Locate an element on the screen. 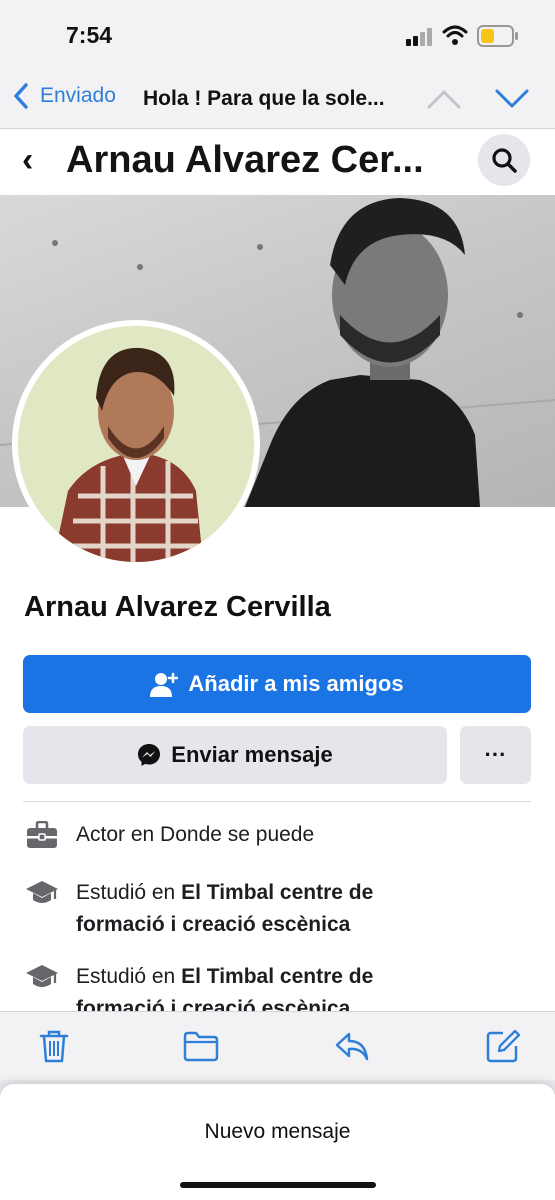 Image resolution: width=555 pixels, height=1200 pixels. folder-icon is located at coordinates (201, 1046).